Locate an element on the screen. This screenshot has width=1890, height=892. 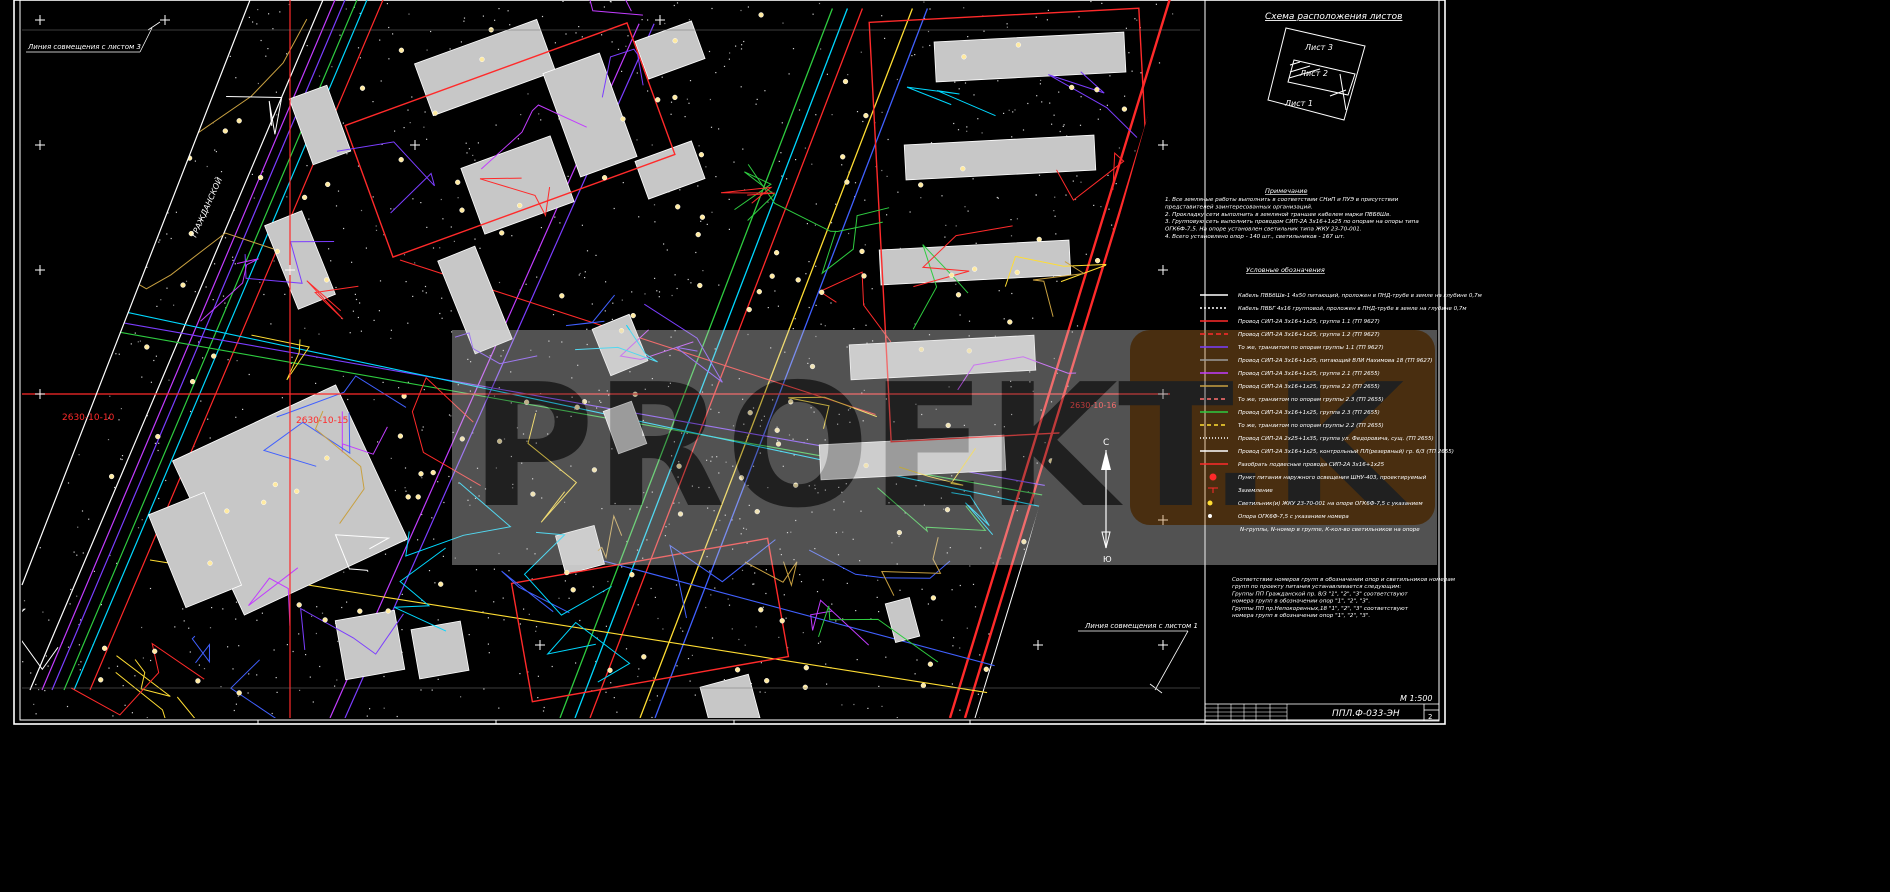
sheet-layout-sheet2: Лист 2 is located at coordinates (1313, 73).